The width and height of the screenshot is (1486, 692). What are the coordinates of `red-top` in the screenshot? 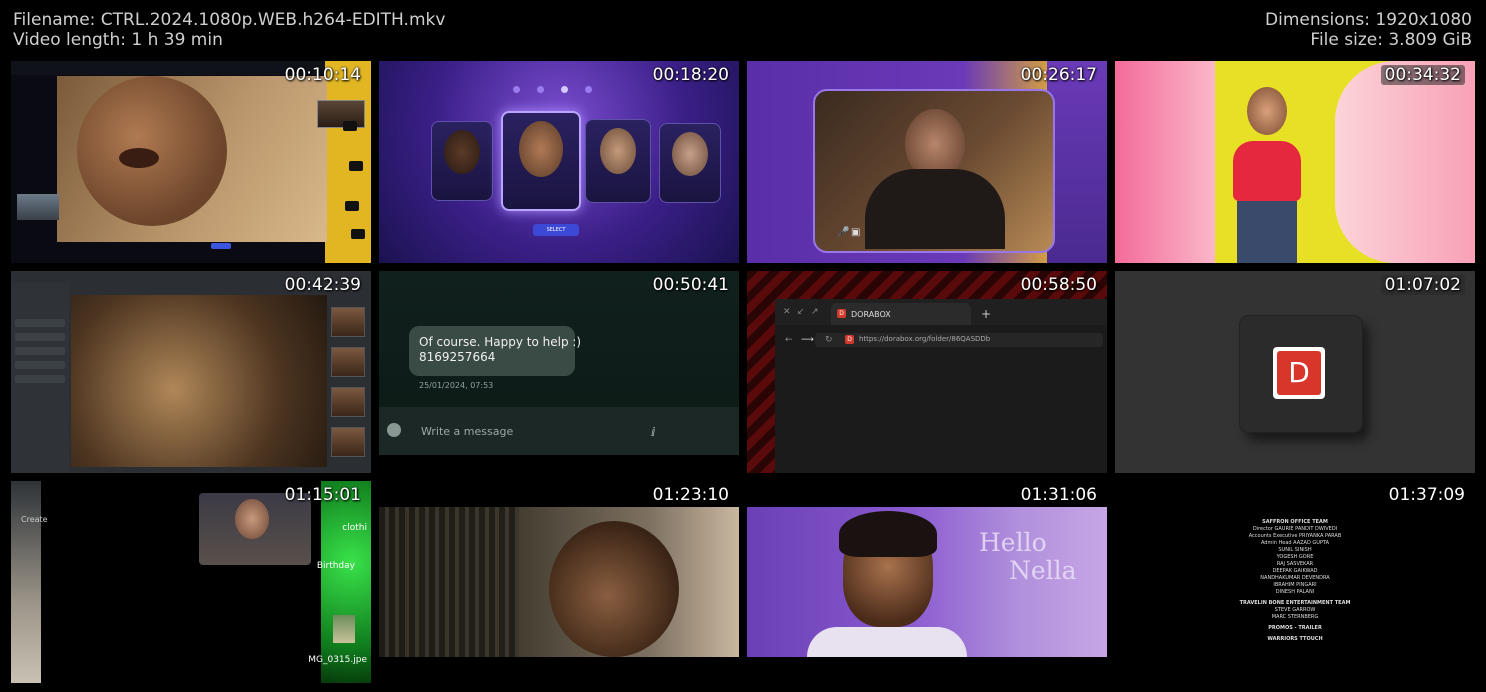 It's located at (1267, 171).